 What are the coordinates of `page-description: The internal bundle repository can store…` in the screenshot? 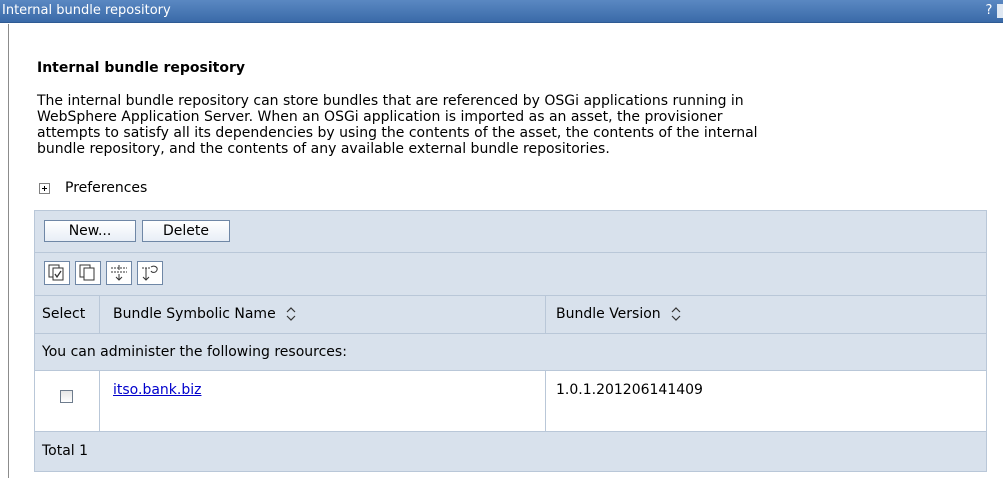 It's located at (512, 125).